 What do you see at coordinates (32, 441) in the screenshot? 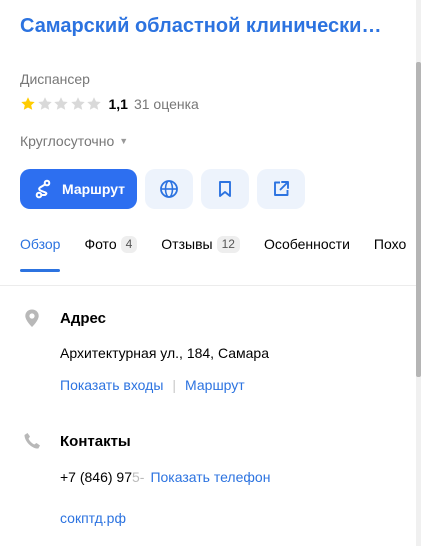
I see `phone-icon` at bounding box center [32, 441].